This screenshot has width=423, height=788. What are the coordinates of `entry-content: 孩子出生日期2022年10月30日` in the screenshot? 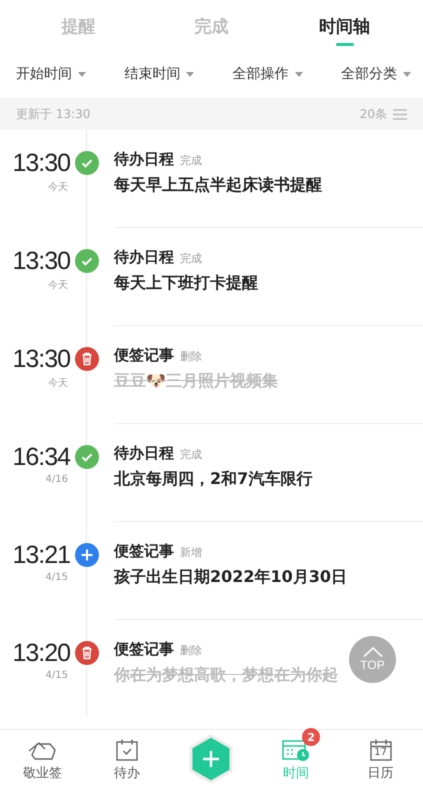 It's located at (231, 577).